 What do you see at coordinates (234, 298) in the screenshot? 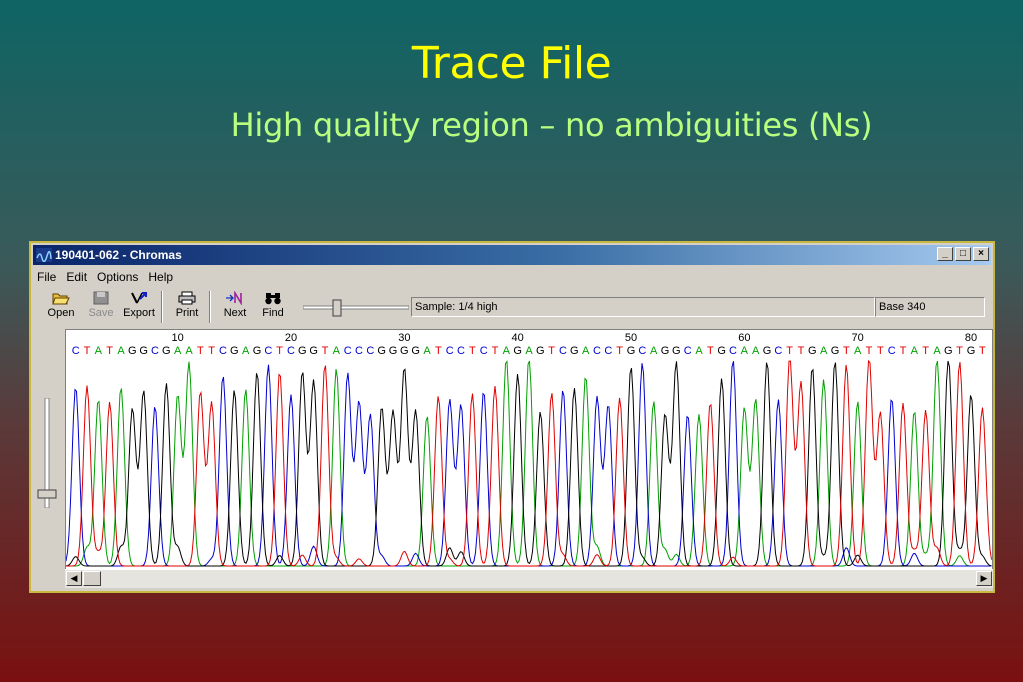
I see `next-n-icon` at bounding box center [234, 298].